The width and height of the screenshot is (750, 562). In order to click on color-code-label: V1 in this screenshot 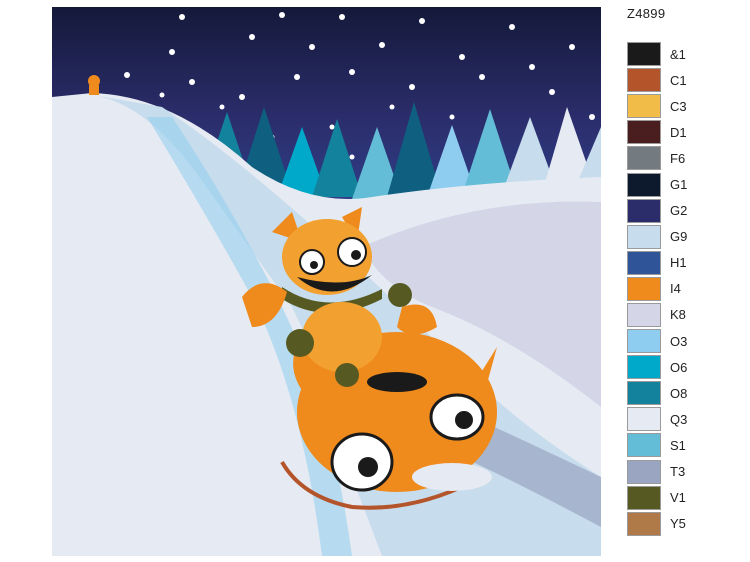, I will do `click(678, 498)`.